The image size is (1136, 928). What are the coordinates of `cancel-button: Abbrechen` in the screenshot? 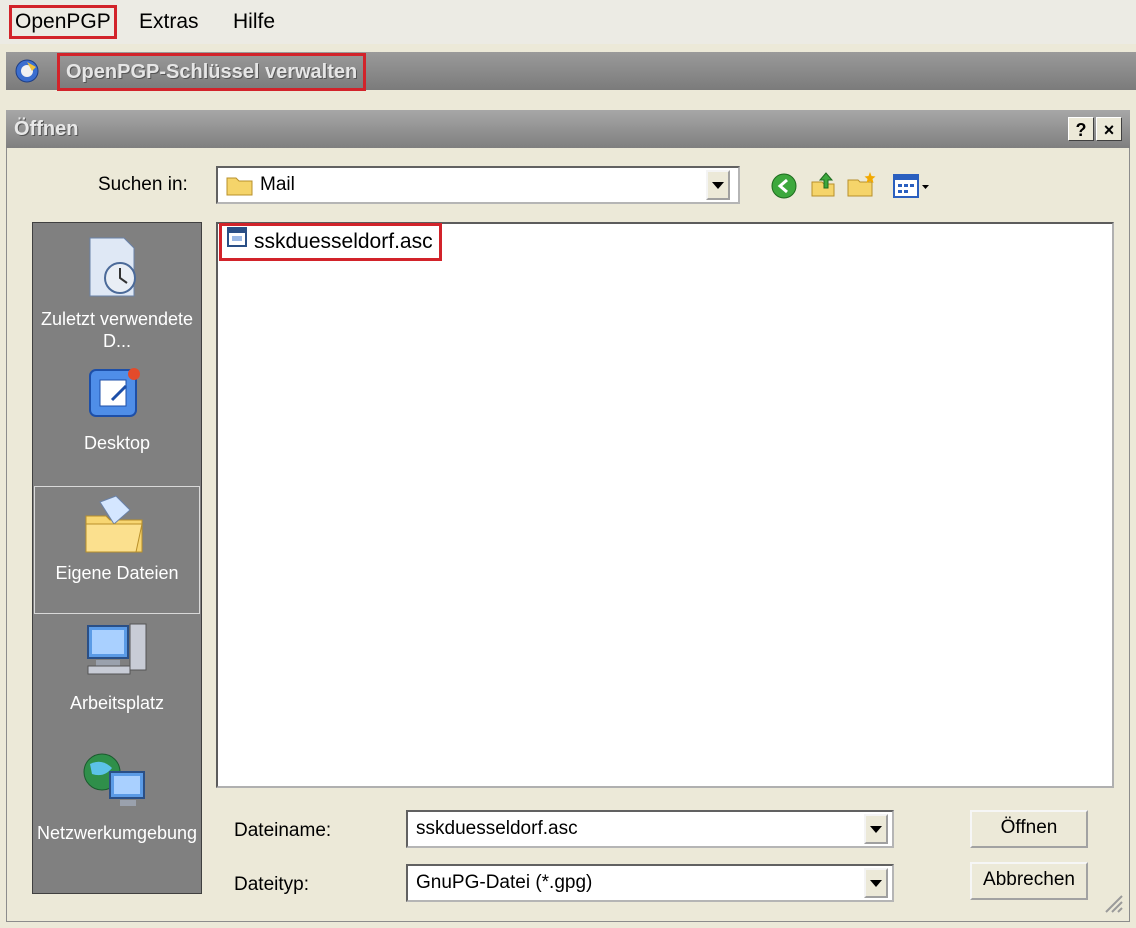 It's located at (1029, 881).